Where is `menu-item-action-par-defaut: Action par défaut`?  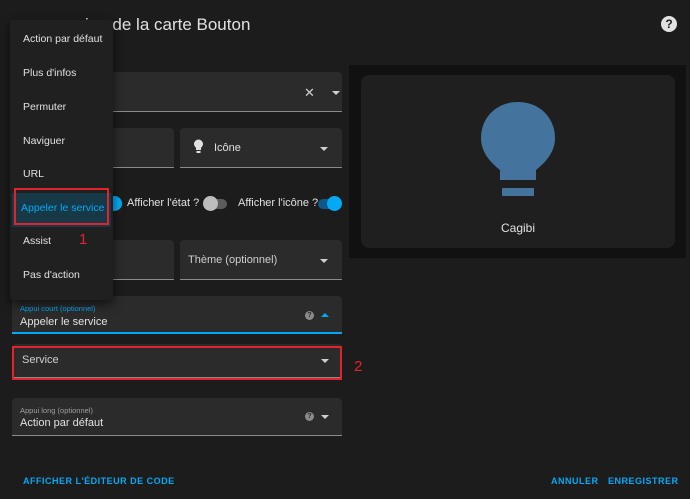
menu-item-action-par-defaut: Action par défaut is located at coordinates (62, 39).